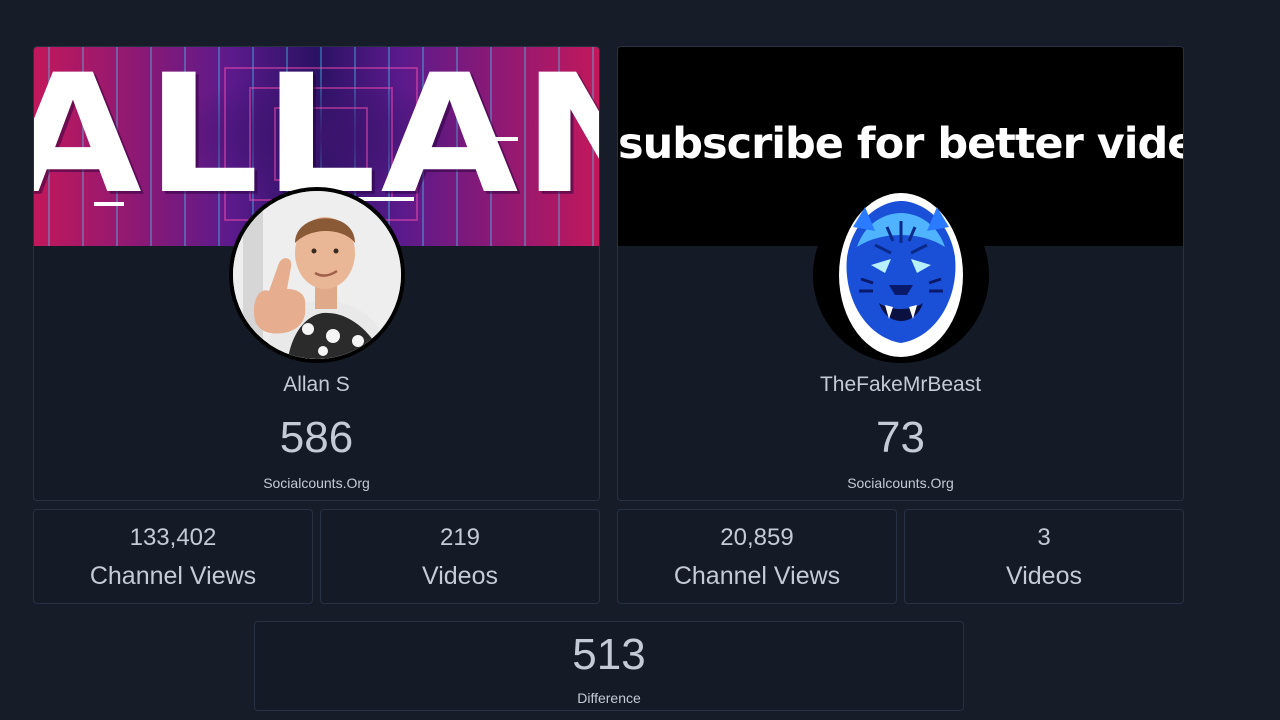 Image resolution: width=1280 pixels, height=720 pixels. Describe the element at coordinates (460, 537) in the screenshot. I see `stat-value: 219` at that location.